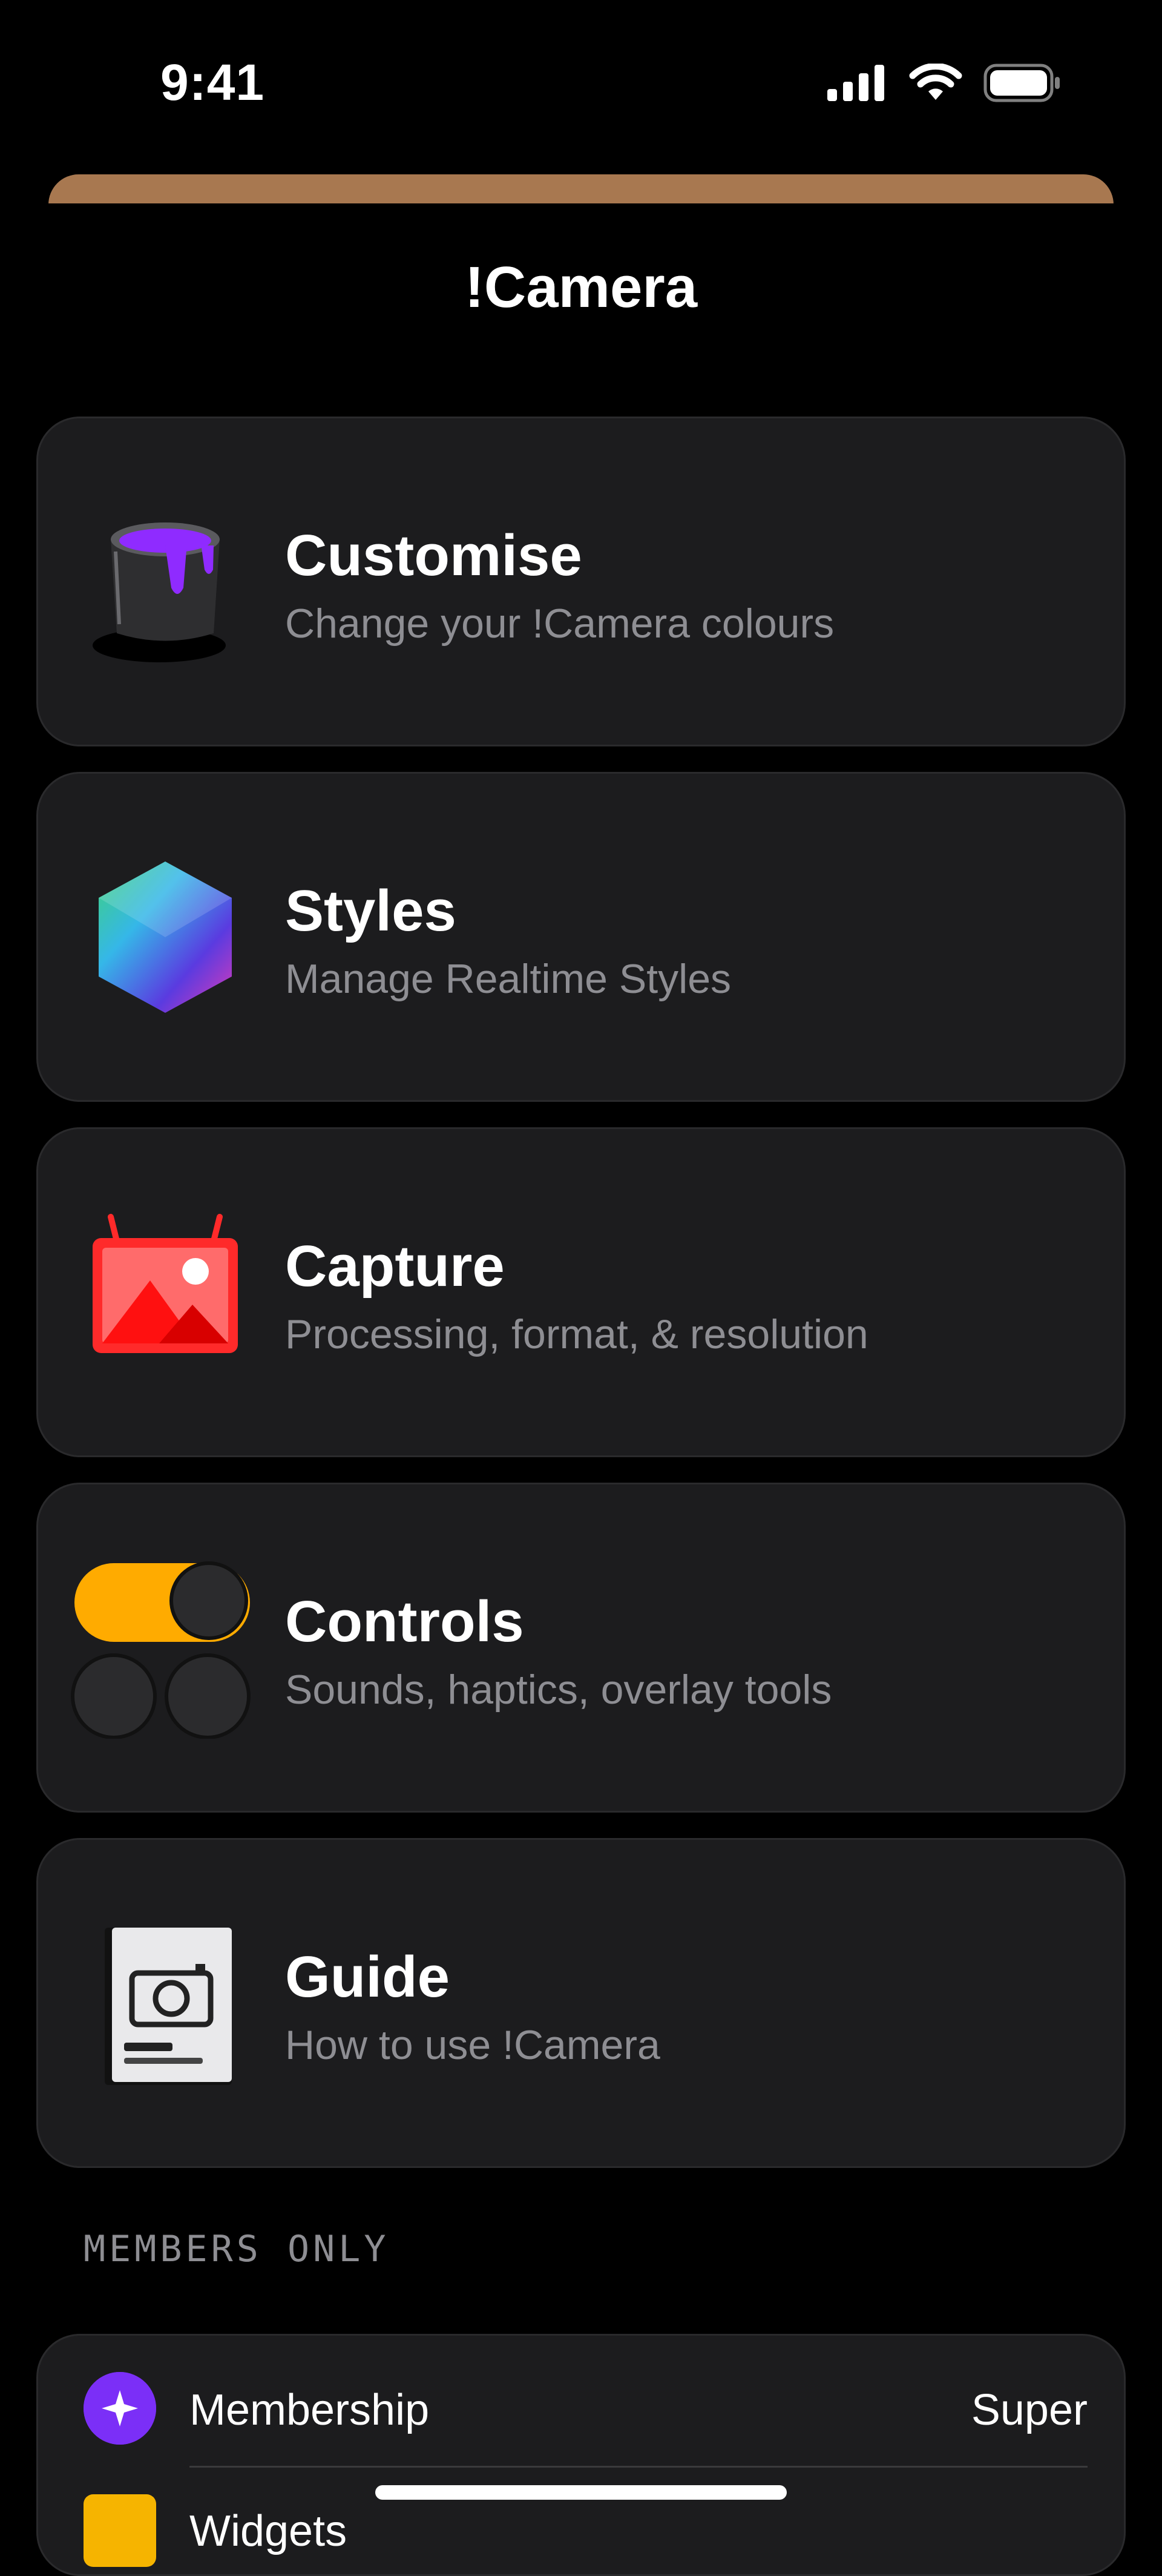  Describe the element at coordinates (1029, 2410) in the screenshot. I see `membership-value: Super` at that location.